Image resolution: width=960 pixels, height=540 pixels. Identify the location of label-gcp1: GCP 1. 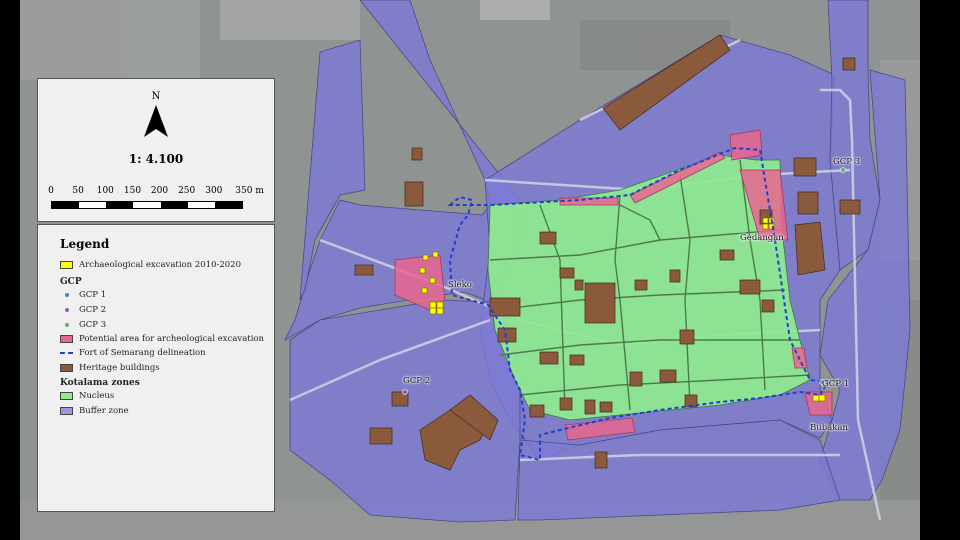
(836, 384).